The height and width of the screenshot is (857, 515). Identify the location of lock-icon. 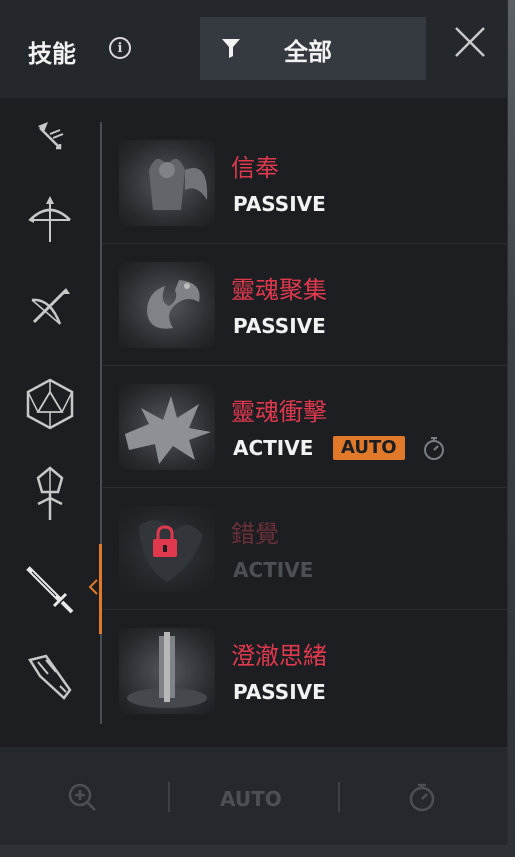
(165, 541).